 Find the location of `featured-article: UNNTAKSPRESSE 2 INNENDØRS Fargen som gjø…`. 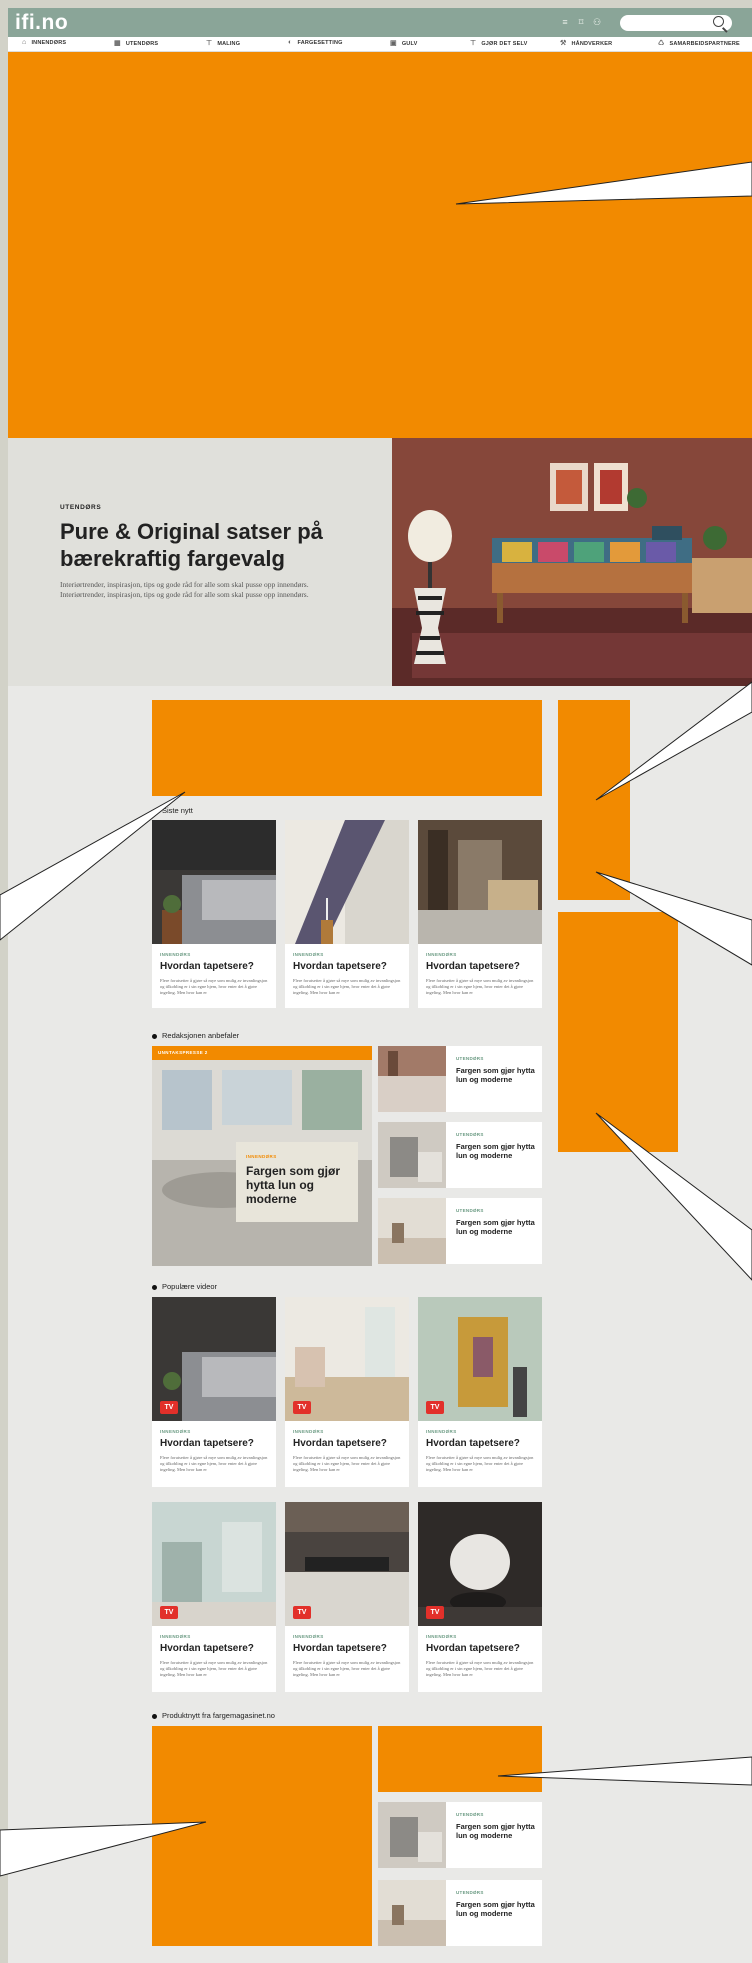

featured-article: UNNTAKSPRESSE 2 INNENDØRS Fargen som gjø… is located at coordinates (262, 1156).